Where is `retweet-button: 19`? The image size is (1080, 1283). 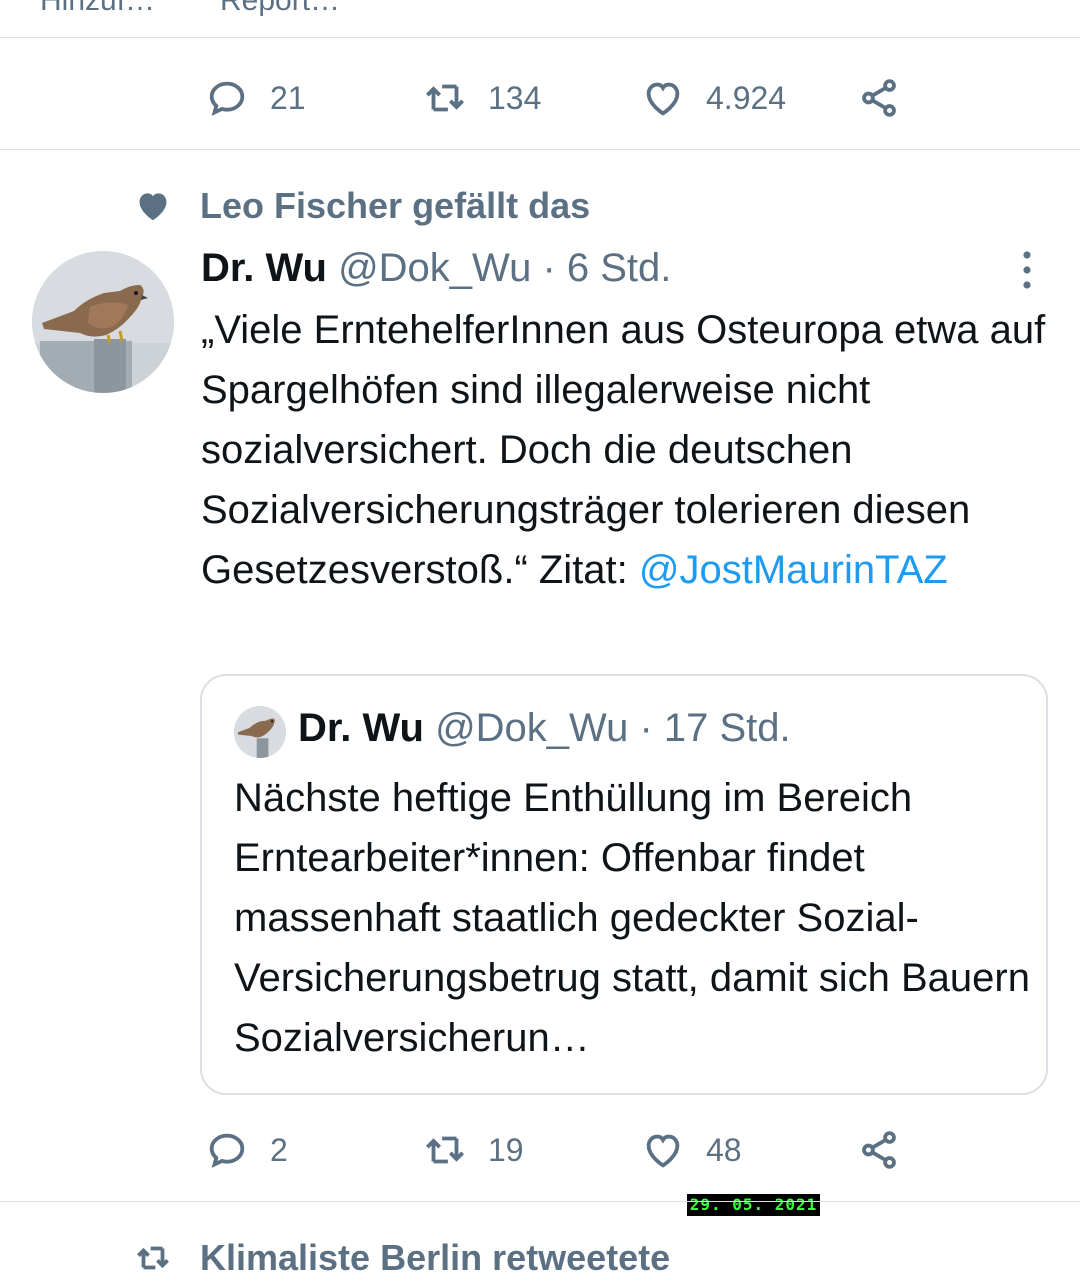
retweet-button: 19 is located at coordinates (473, 1150).